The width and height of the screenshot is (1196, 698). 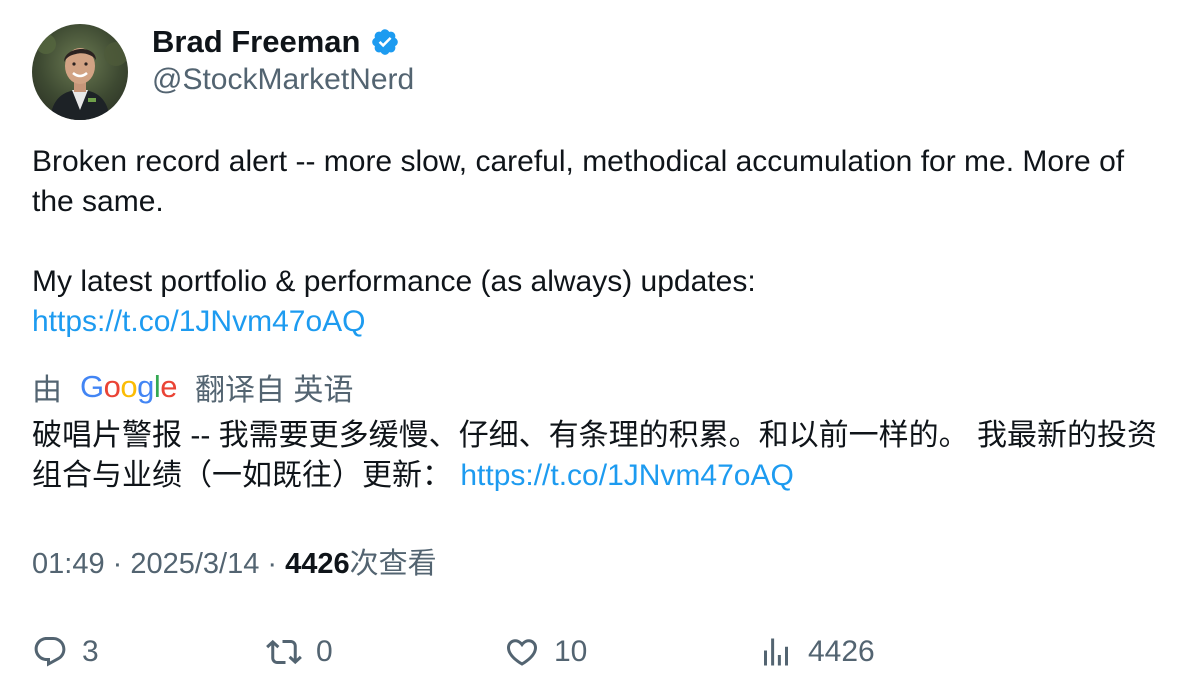 I want to click on like-count: 10, so click(x=571, y=651).